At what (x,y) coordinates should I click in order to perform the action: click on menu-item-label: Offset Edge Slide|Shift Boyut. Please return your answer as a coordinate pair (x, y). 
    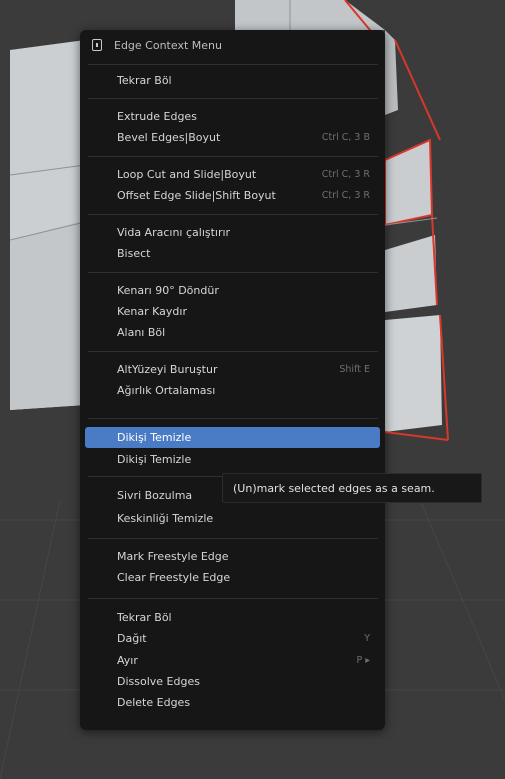
    Looking at the image, I should click on (196, 195).